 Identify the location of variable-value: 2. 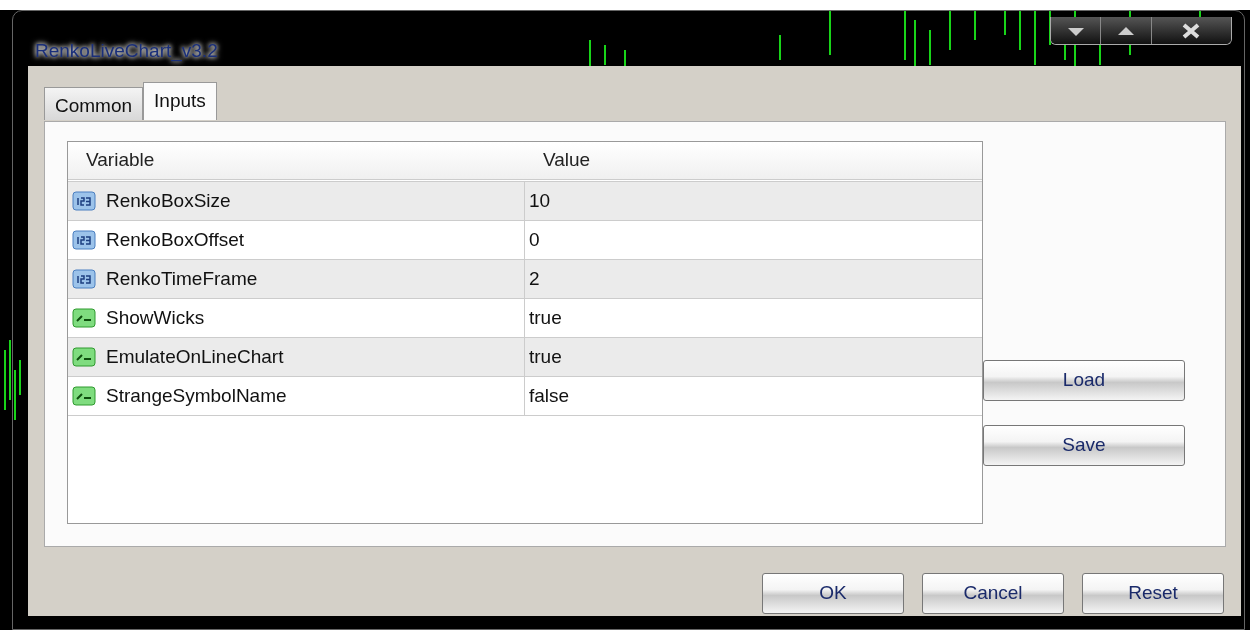
(534, 279).